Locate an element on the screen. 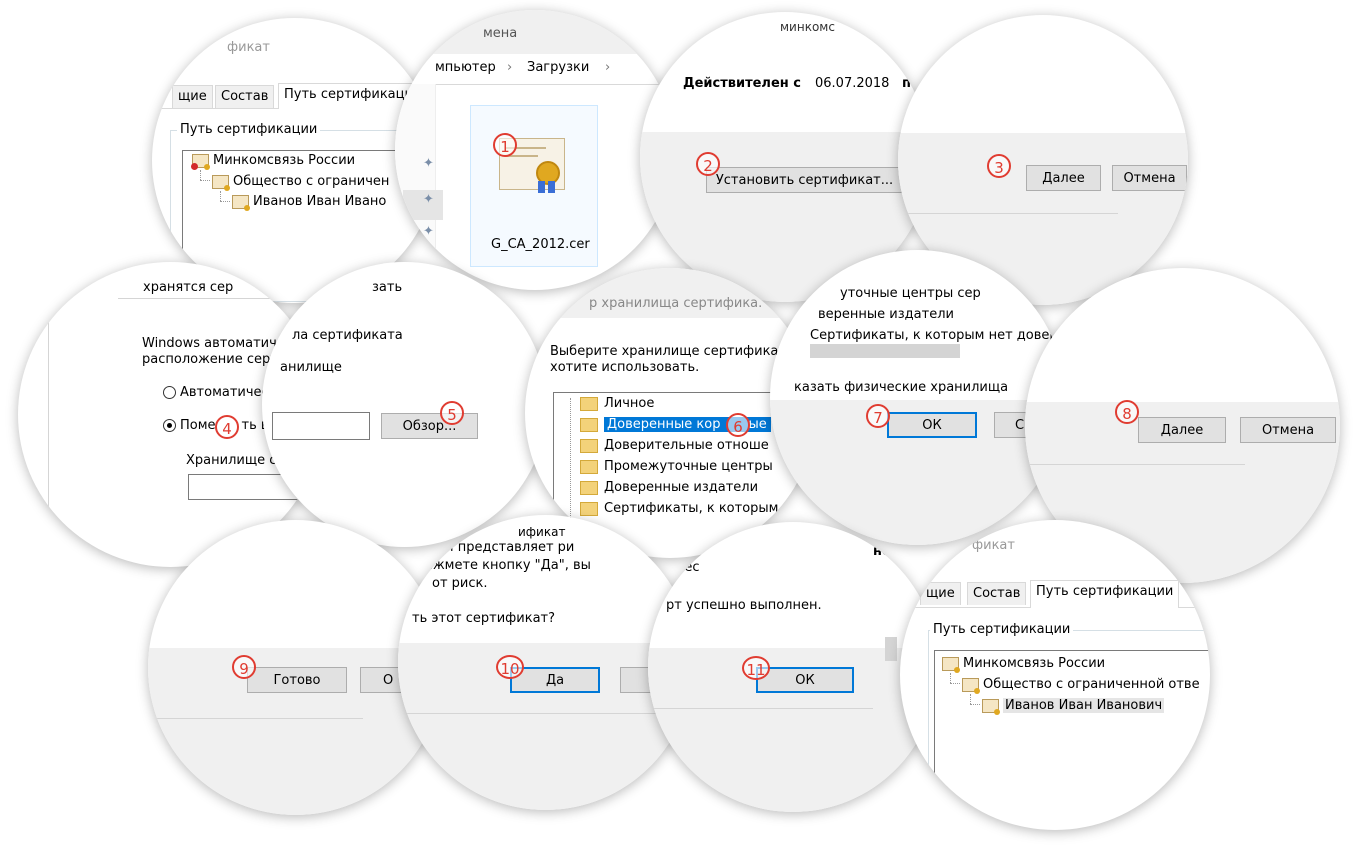  folder-label: Личное is located at coordinates (629, 403).